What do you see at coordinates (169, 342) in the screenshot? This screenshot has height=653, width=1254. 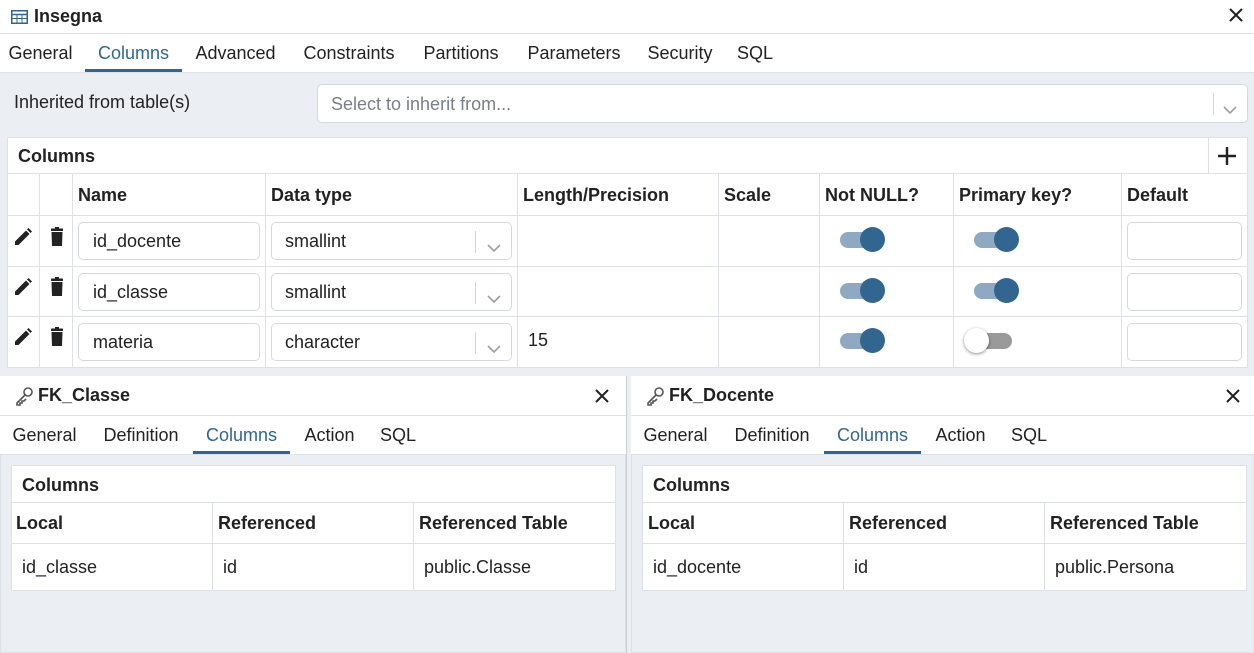 I see `column-name-input: materia` at bounding box center [169, 342].